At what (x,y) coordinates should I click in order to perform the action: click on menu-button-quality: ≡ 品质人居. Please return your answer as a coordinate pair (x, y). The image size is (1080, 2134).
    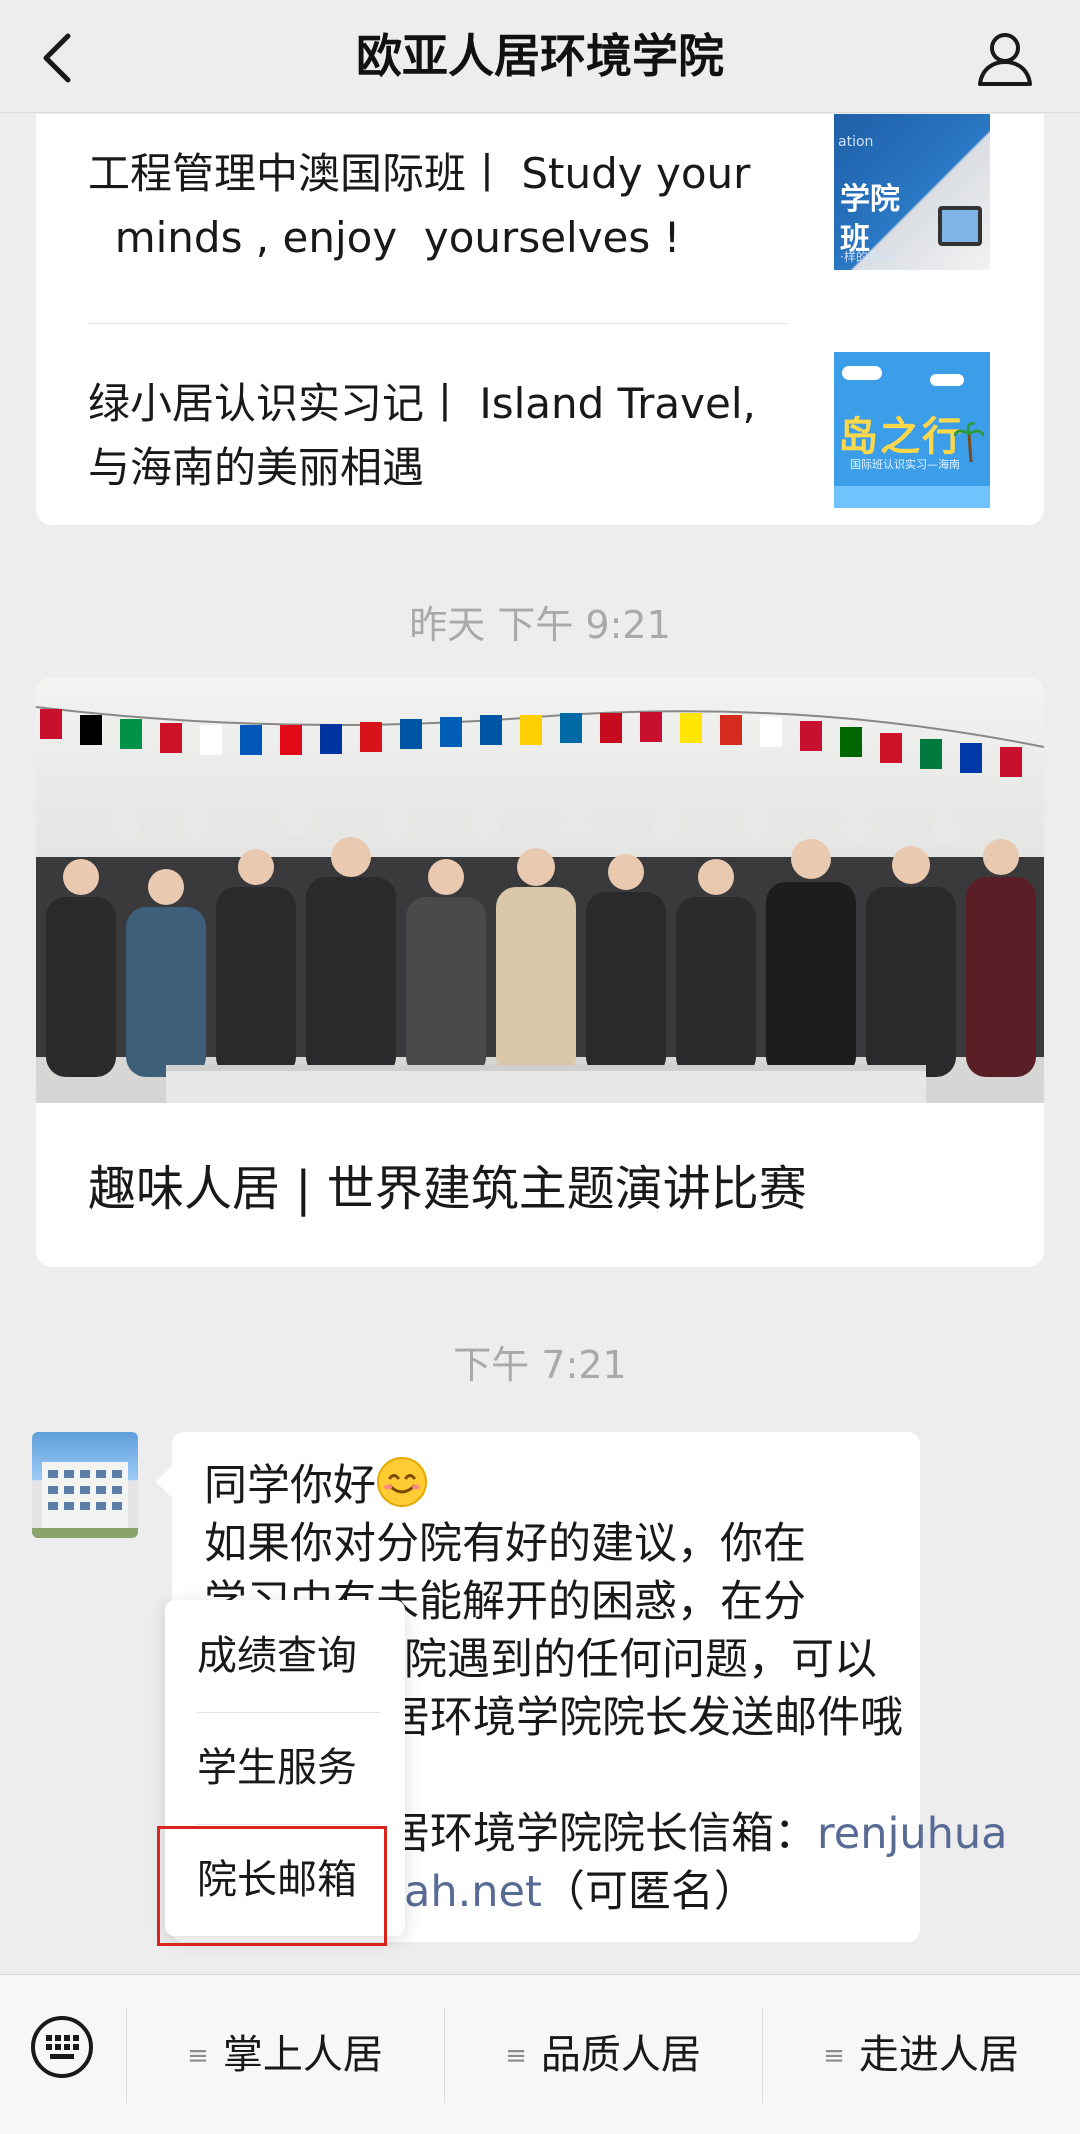
    Looking at the image, I should click on (603, 2054).